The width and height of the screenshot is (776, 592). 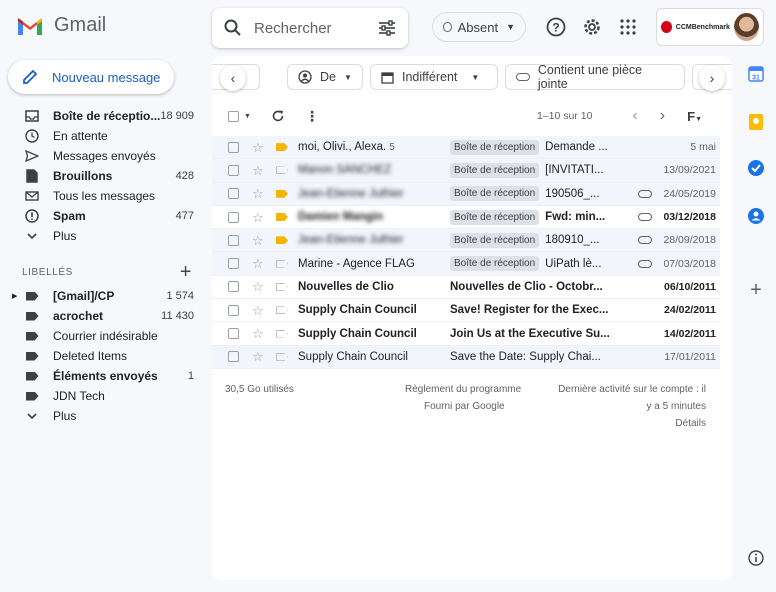 I want to click on sidebar-item-1: En attente, so click(x=102, y=136).